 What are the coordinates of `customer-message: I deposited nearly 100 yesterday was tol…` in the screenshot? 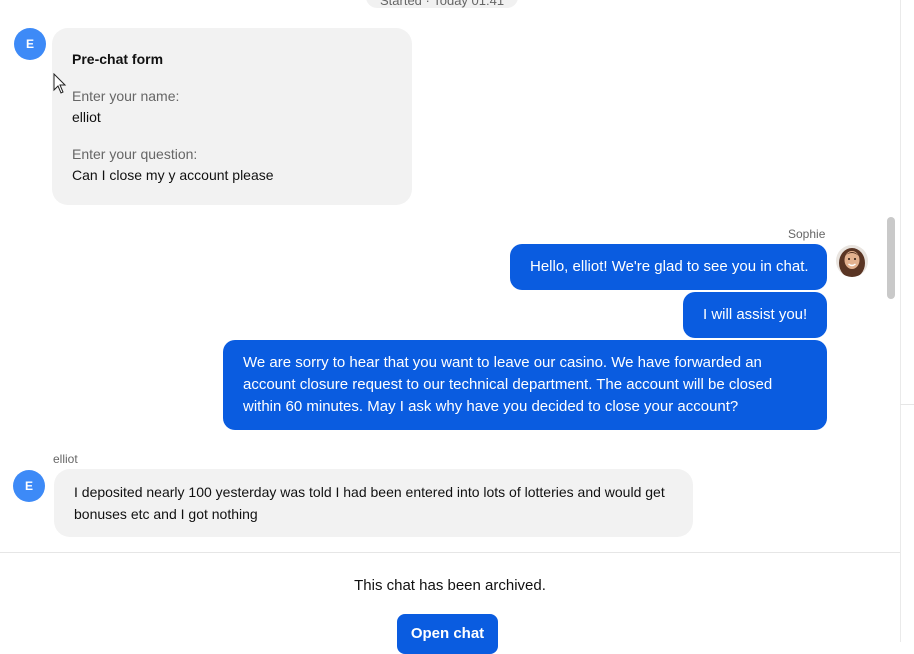 It's located at (373, 503).